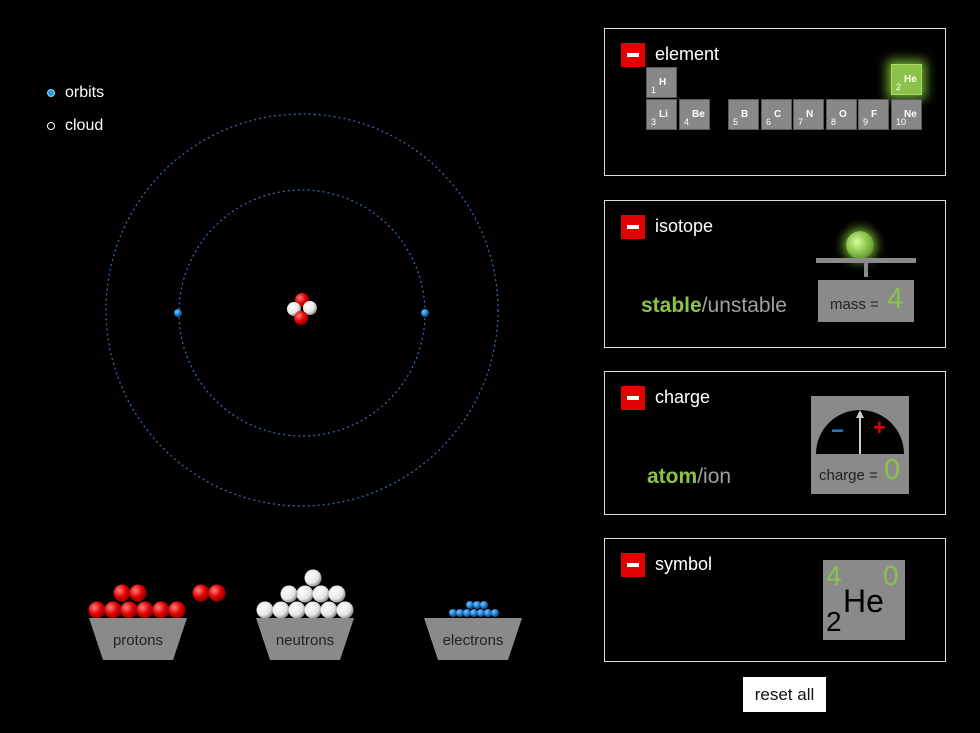 Image resolution: width=980 pixels, height=733 pixels. What do you see at coordinates (474, 609) in the screenshot?
I see `electron-pile` at bounding box center [474, 609].